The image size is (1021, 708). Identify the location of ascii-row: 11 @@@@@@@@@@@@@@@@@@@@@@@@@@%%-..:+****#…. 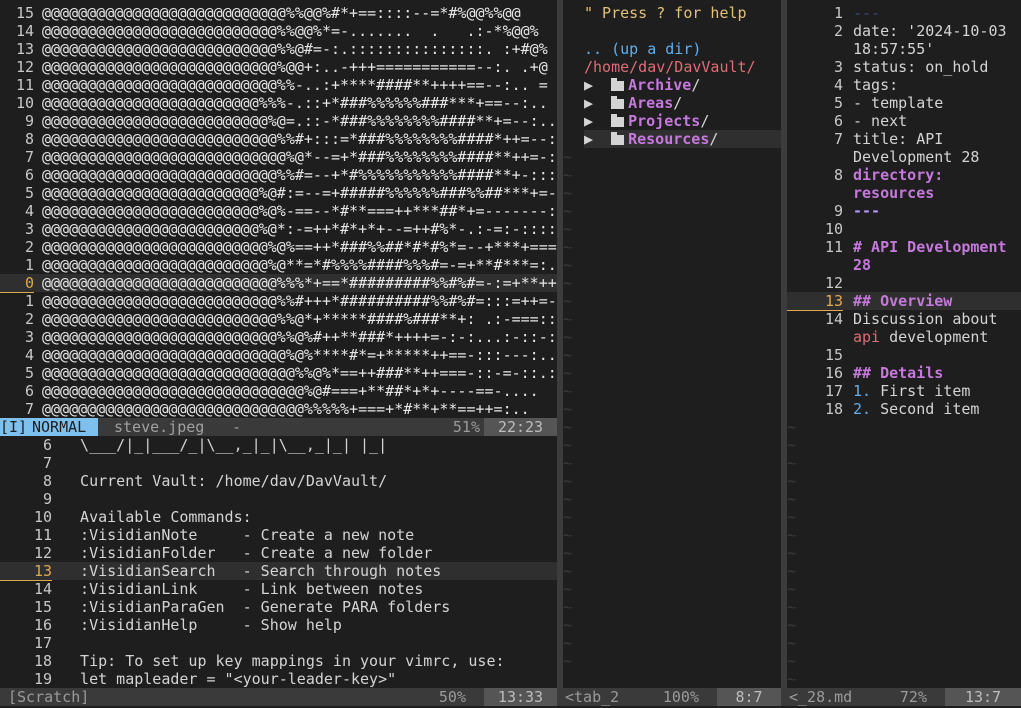
(278, 85).